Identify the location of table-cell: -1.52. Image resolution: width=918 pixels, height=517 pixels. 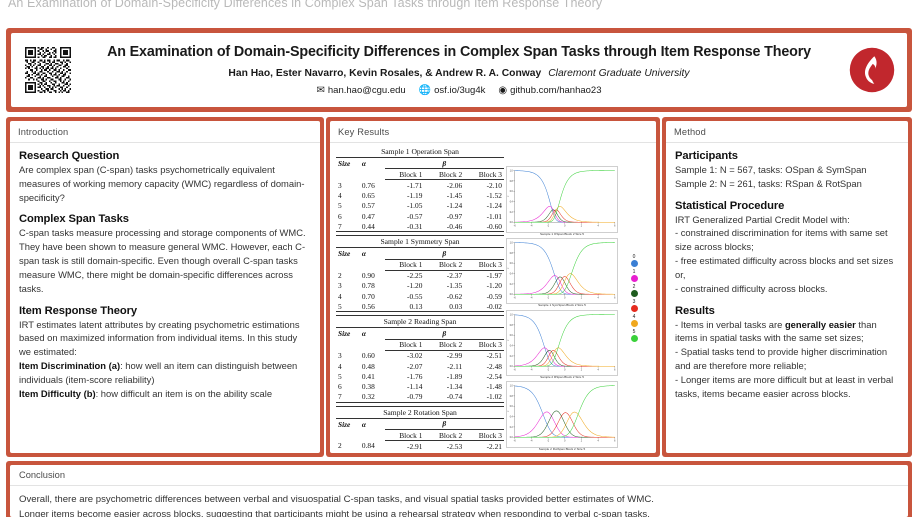
(494, 196).